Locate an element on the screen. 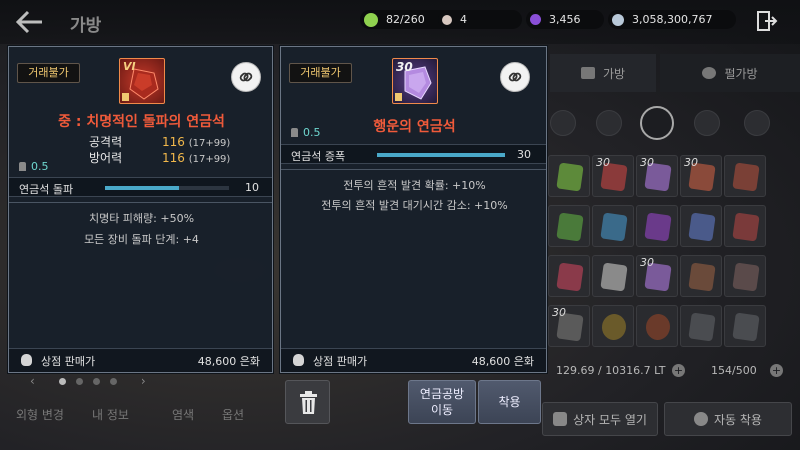  exit-icon is located at coordinates (767, 21).